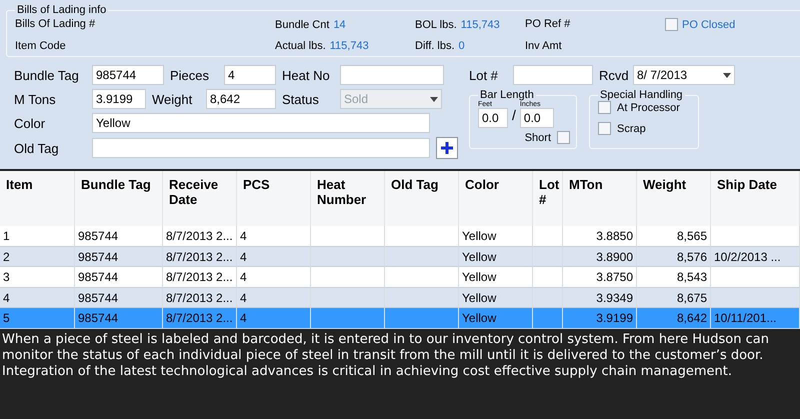 The width and height of the screenshot is (800, 419). Describe the element at coordinates (493, 118) in the screenshot. I see `feet-field: 0.0` at that location.